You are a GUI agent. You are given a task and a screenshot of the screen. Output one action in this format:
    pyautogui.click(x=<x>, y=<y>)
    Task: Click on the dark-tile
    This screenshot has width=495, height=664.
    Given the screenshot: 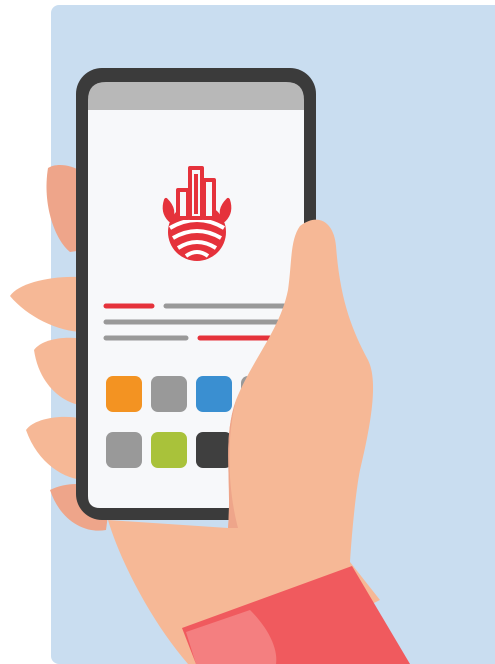 What is the action you would take?
    pyautogui.click(x=214, y=450)
    